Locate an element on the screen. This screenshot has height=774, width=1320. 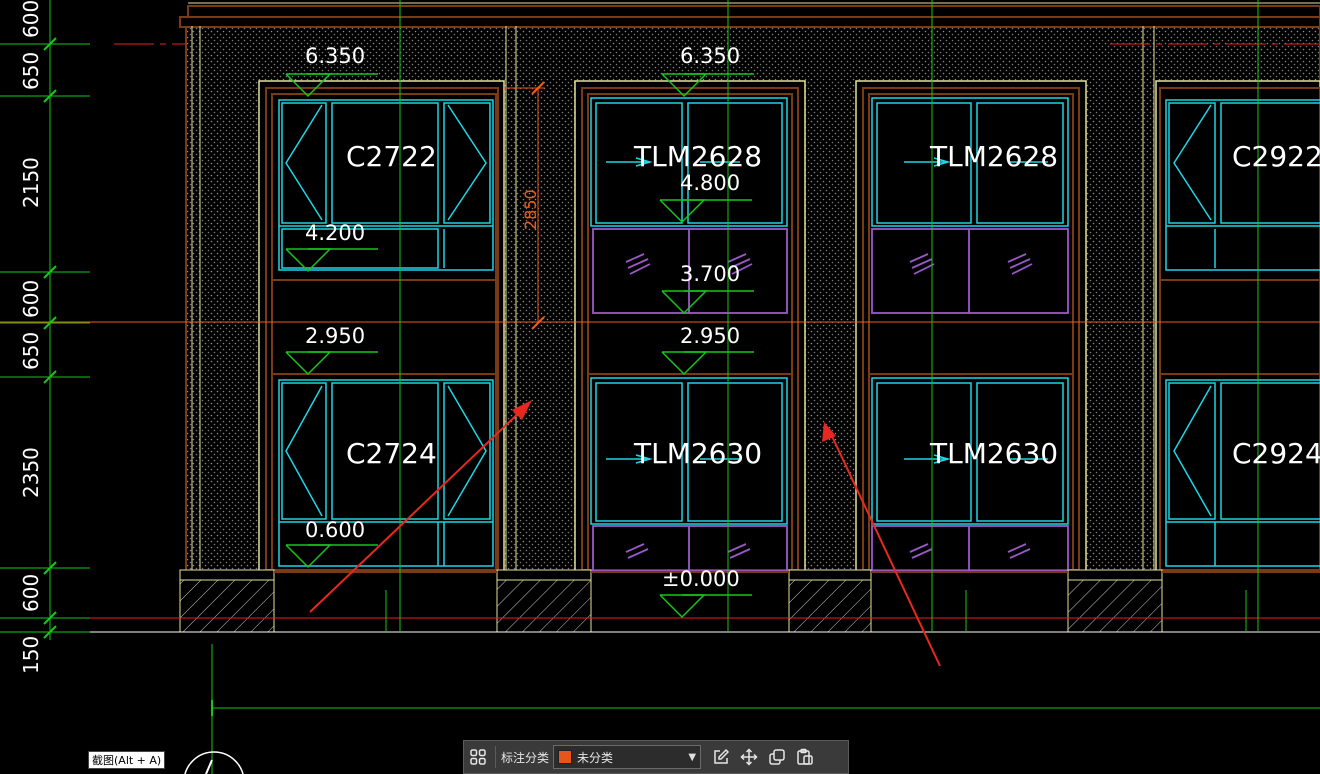
dim-600-bottom: 600 is located at coordinates (31, 593).